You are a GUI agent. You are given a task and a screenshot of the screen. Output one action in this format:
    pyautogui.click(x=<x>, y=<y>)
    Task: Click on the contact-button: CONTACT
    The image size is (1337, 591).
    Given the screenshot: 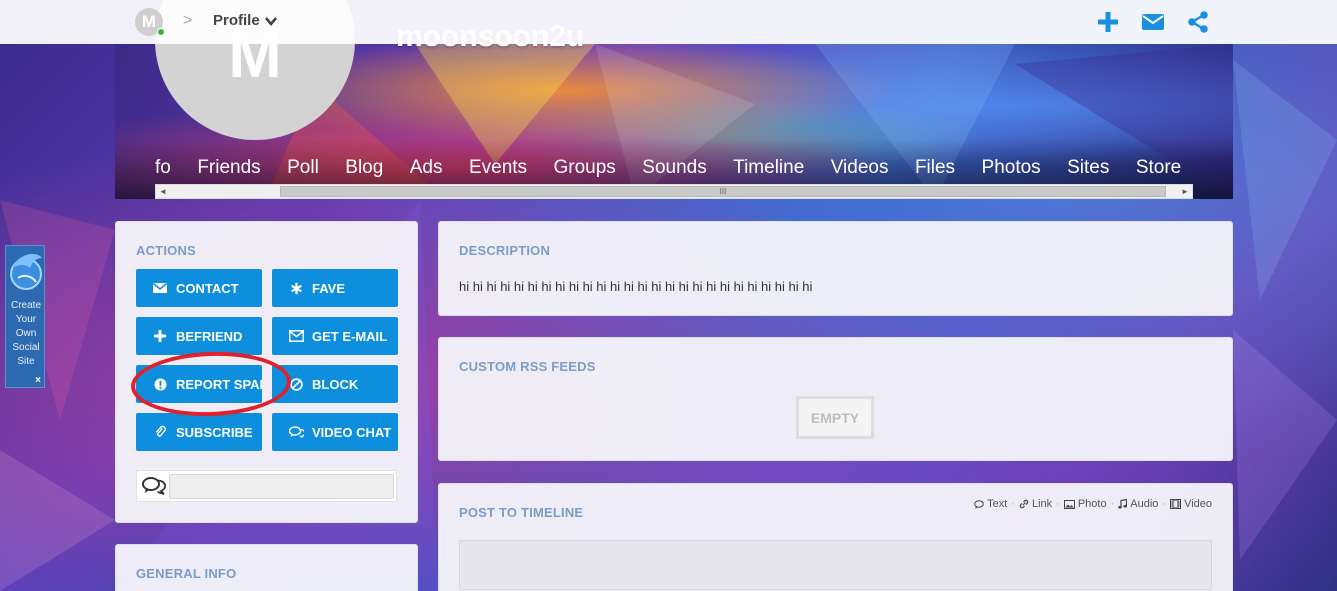 What is the action you would take?
    pyautogui.click(x=199, y=288)
    